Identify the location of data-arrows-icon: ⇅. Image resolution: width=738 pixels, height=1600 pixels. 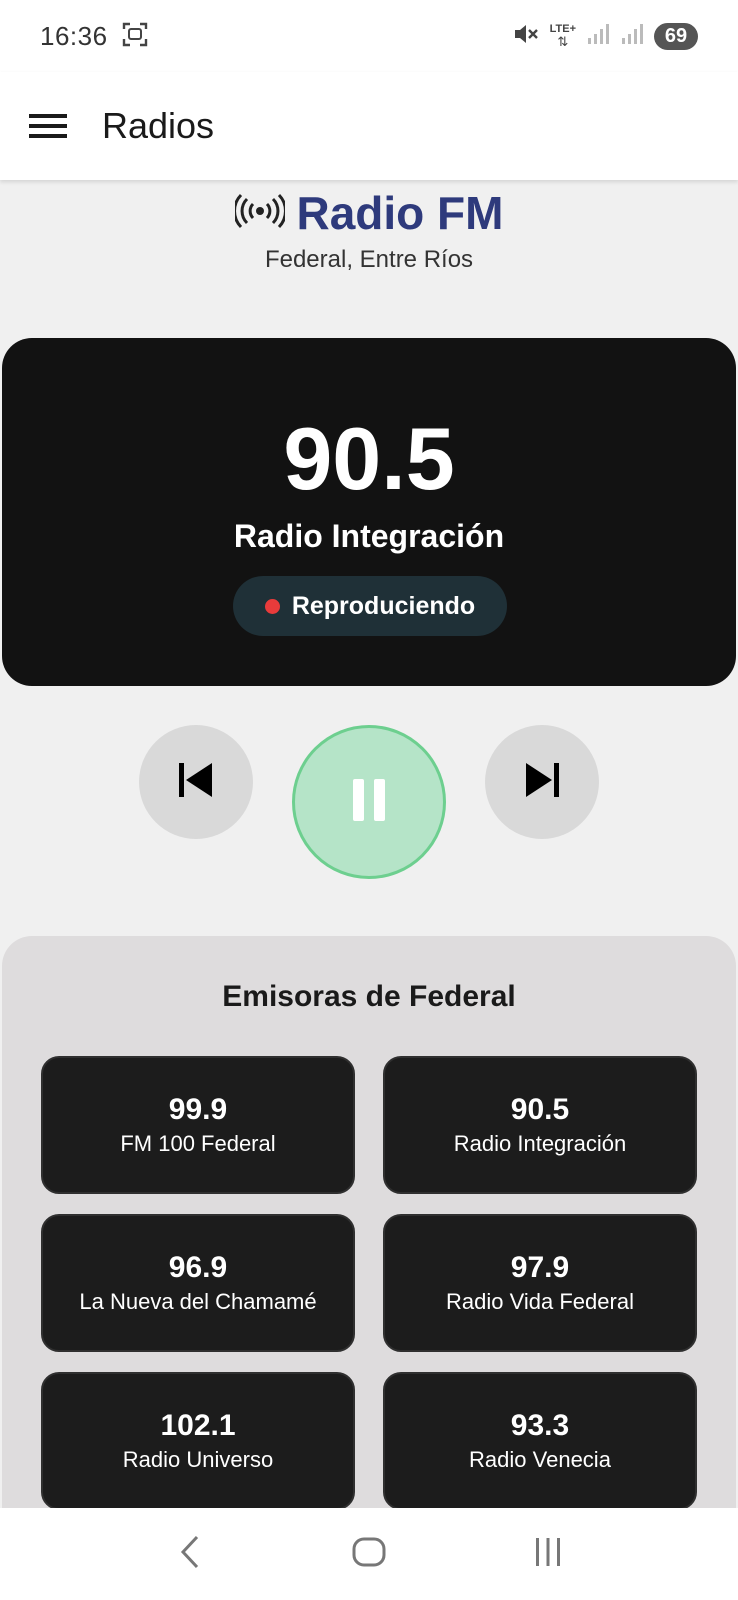
(563, 41).